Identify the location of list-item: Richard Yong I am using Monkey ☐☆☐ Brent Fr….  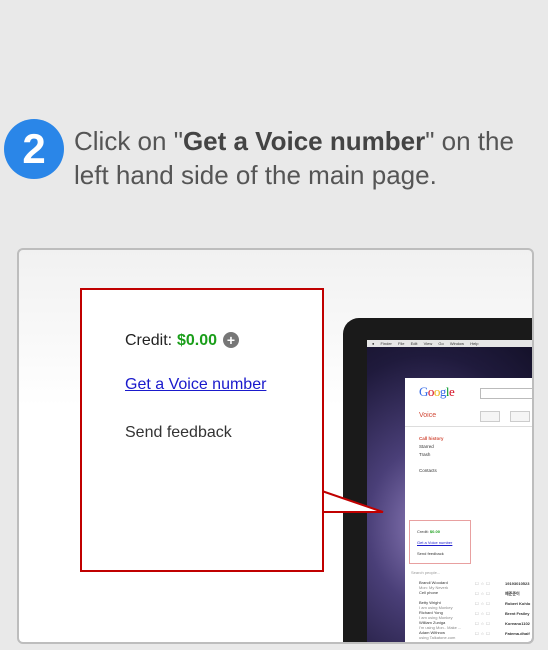
(470, 615).